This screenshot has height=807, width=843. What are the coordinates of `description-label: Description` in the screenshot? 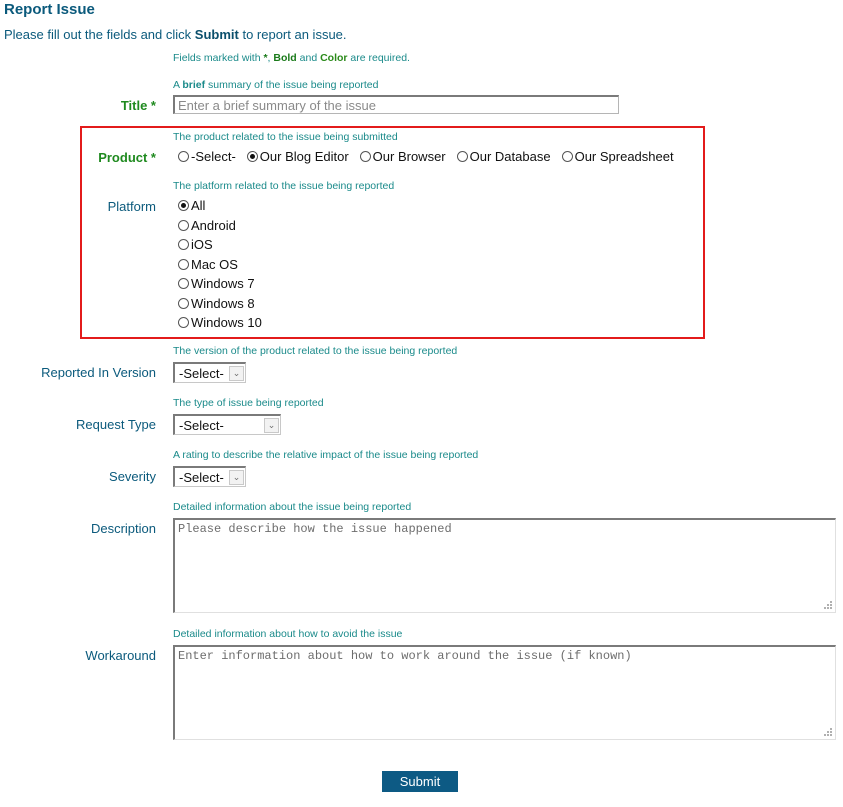 It's located at (123, 528).